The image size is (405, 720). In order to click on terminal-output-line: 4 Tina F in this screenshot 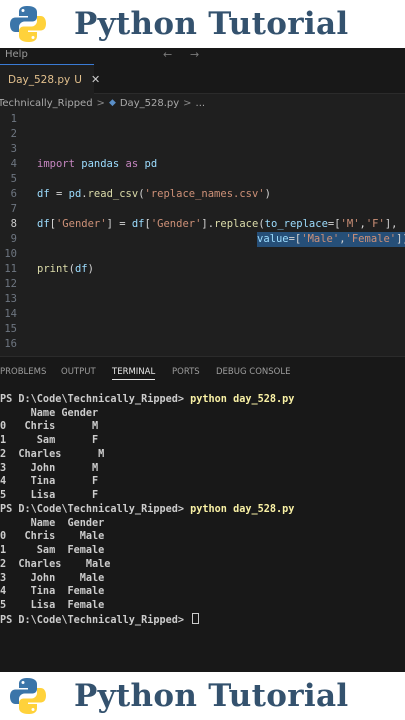, I will do `click(49, 482)`.